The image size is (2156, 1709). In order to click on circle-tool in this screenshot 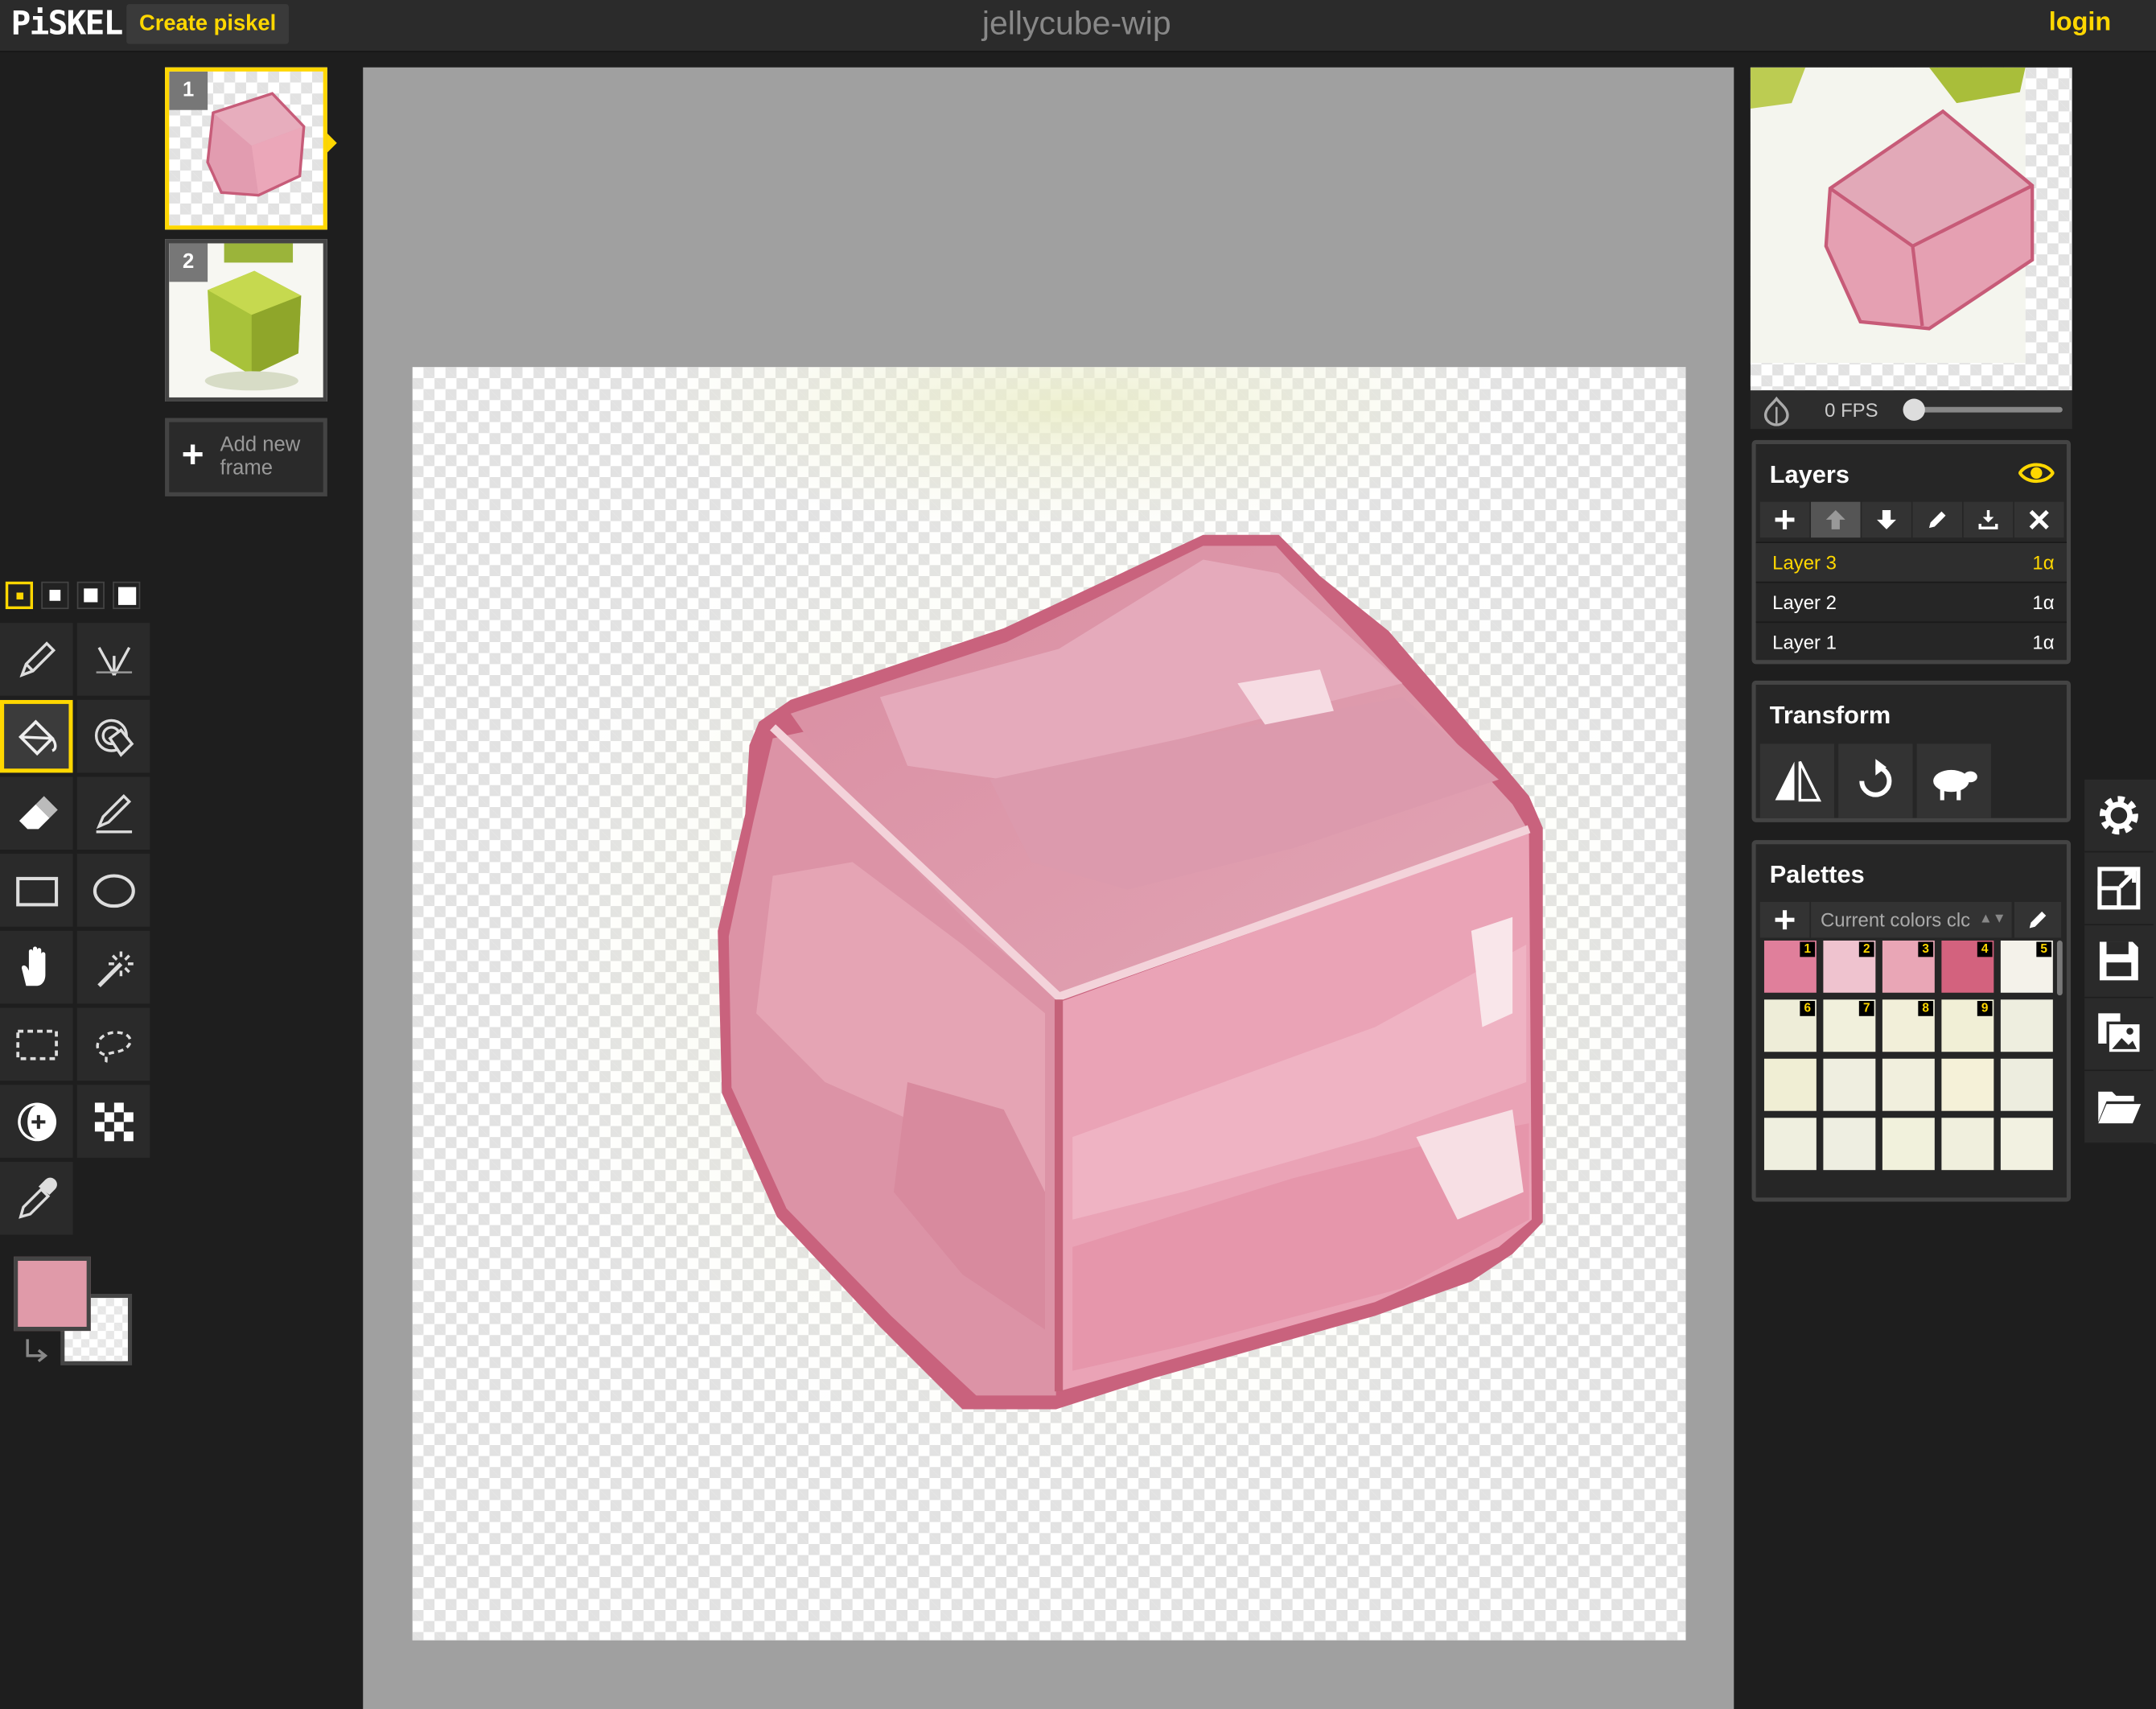, I will do `click(113, 890)`.